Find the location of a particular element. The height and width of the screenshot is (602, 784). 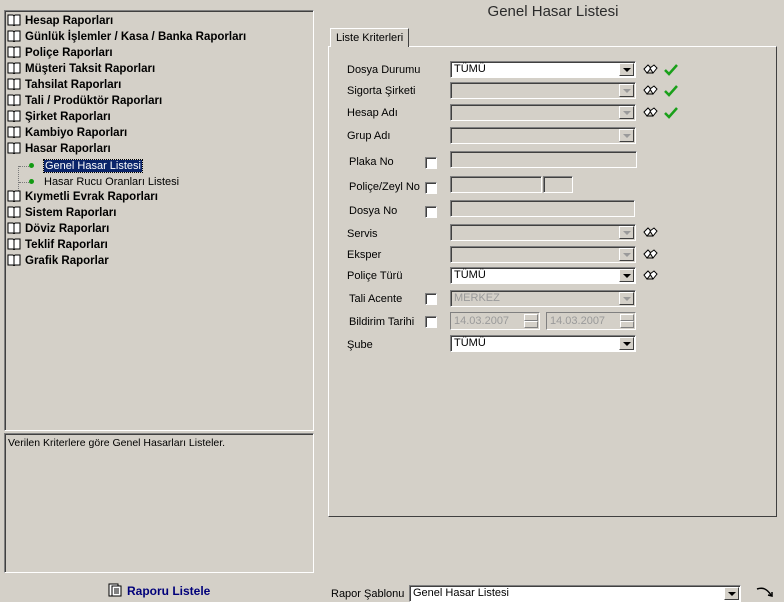

tali-acente-checkbox is located at coordinates (431, 299).